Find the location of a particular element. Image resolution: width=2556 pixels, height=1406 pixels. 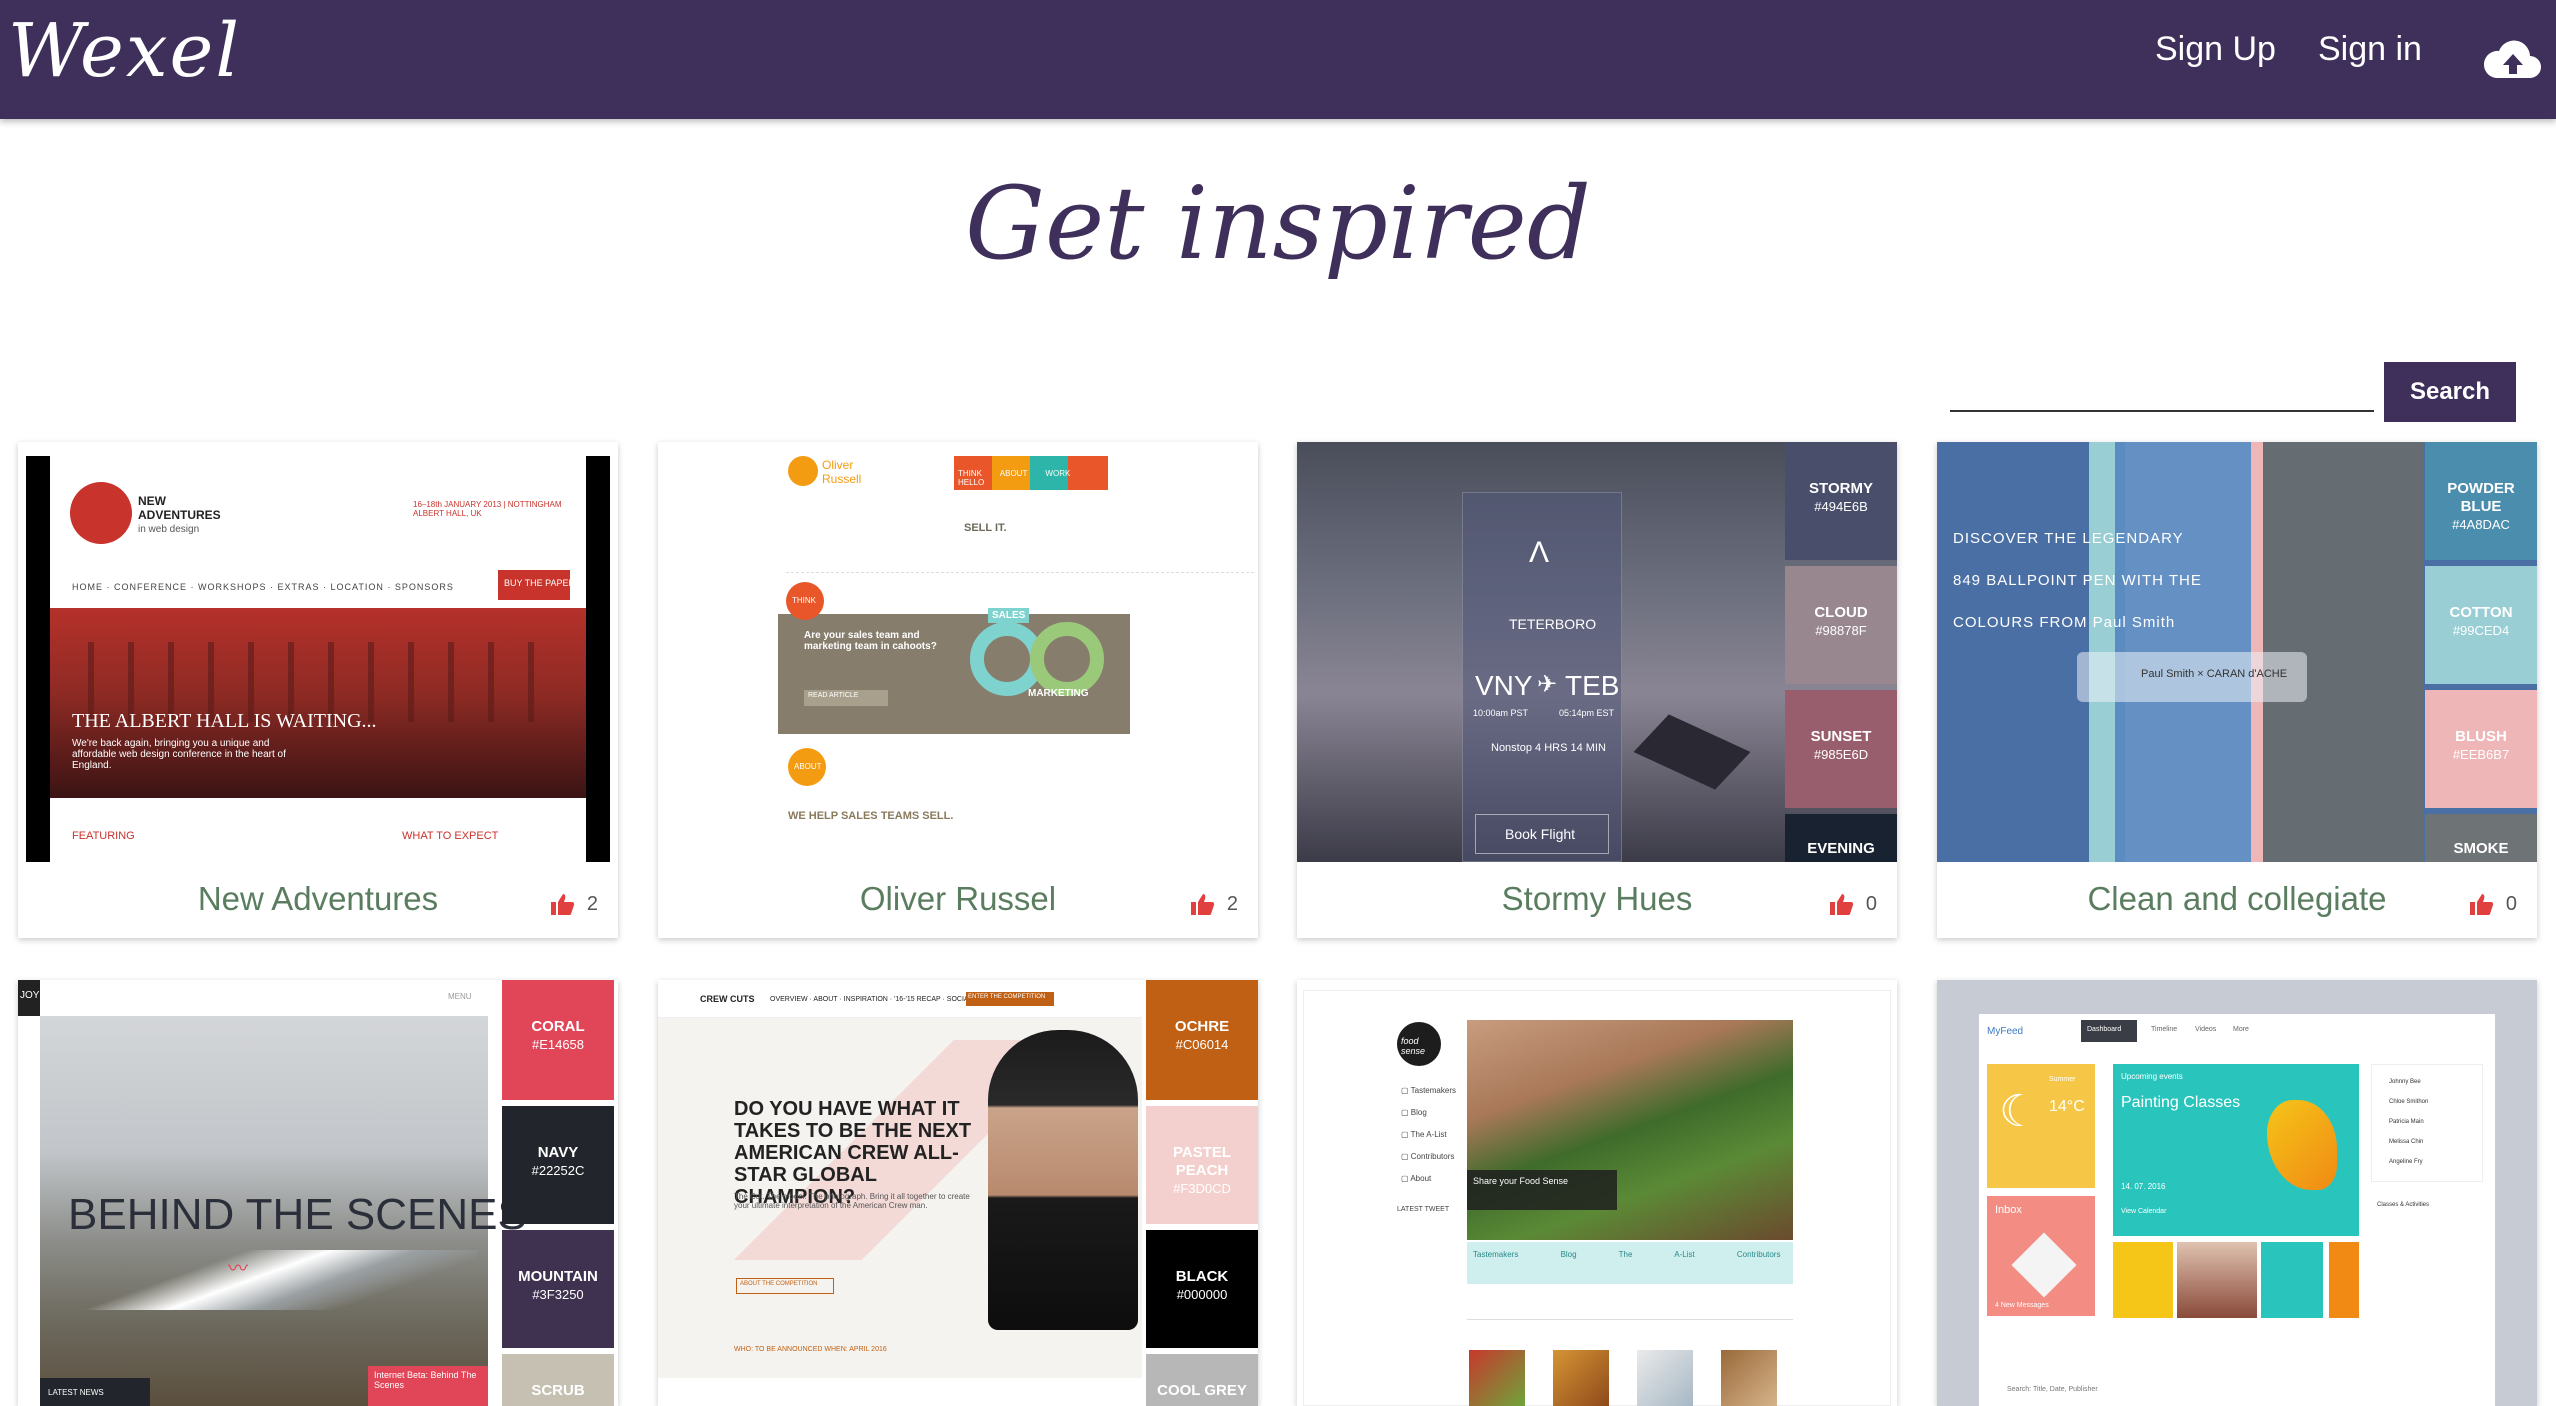

cloud-upload-icon is located at coordinates (2512, 59).